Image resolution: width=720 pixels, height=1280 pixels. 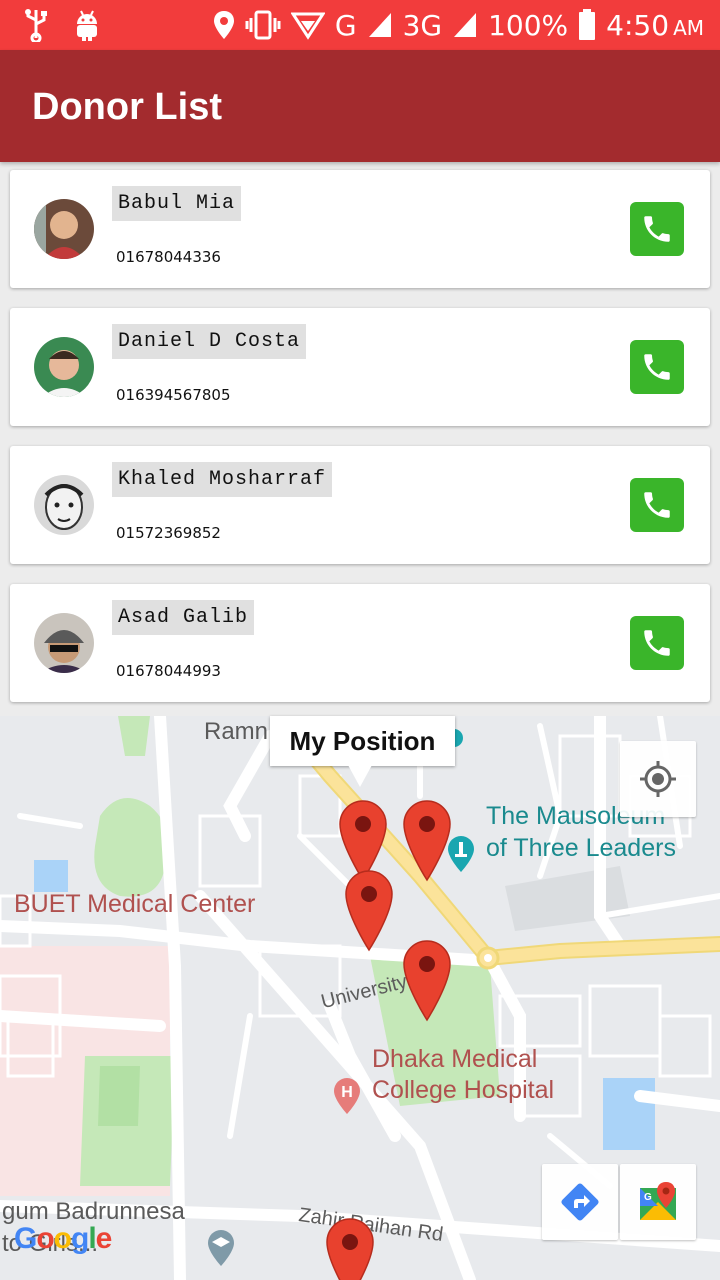 I want to click on signal-icon, so click(x=380, y=25).